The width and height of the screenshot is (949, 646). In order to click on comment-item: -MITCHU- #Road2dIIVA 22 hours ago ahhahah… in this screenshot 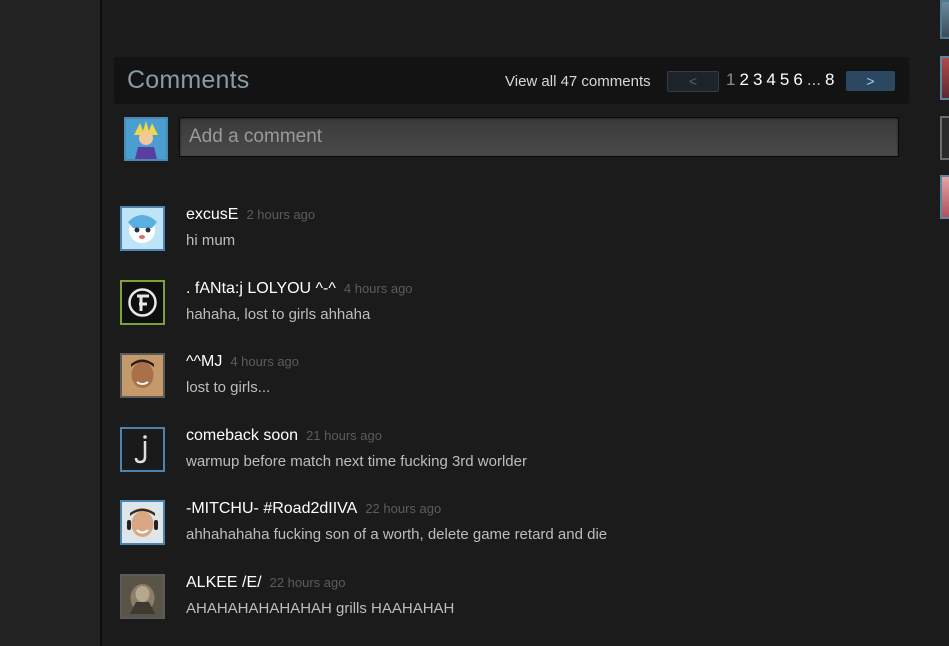, I will do `click(510, 524)`.